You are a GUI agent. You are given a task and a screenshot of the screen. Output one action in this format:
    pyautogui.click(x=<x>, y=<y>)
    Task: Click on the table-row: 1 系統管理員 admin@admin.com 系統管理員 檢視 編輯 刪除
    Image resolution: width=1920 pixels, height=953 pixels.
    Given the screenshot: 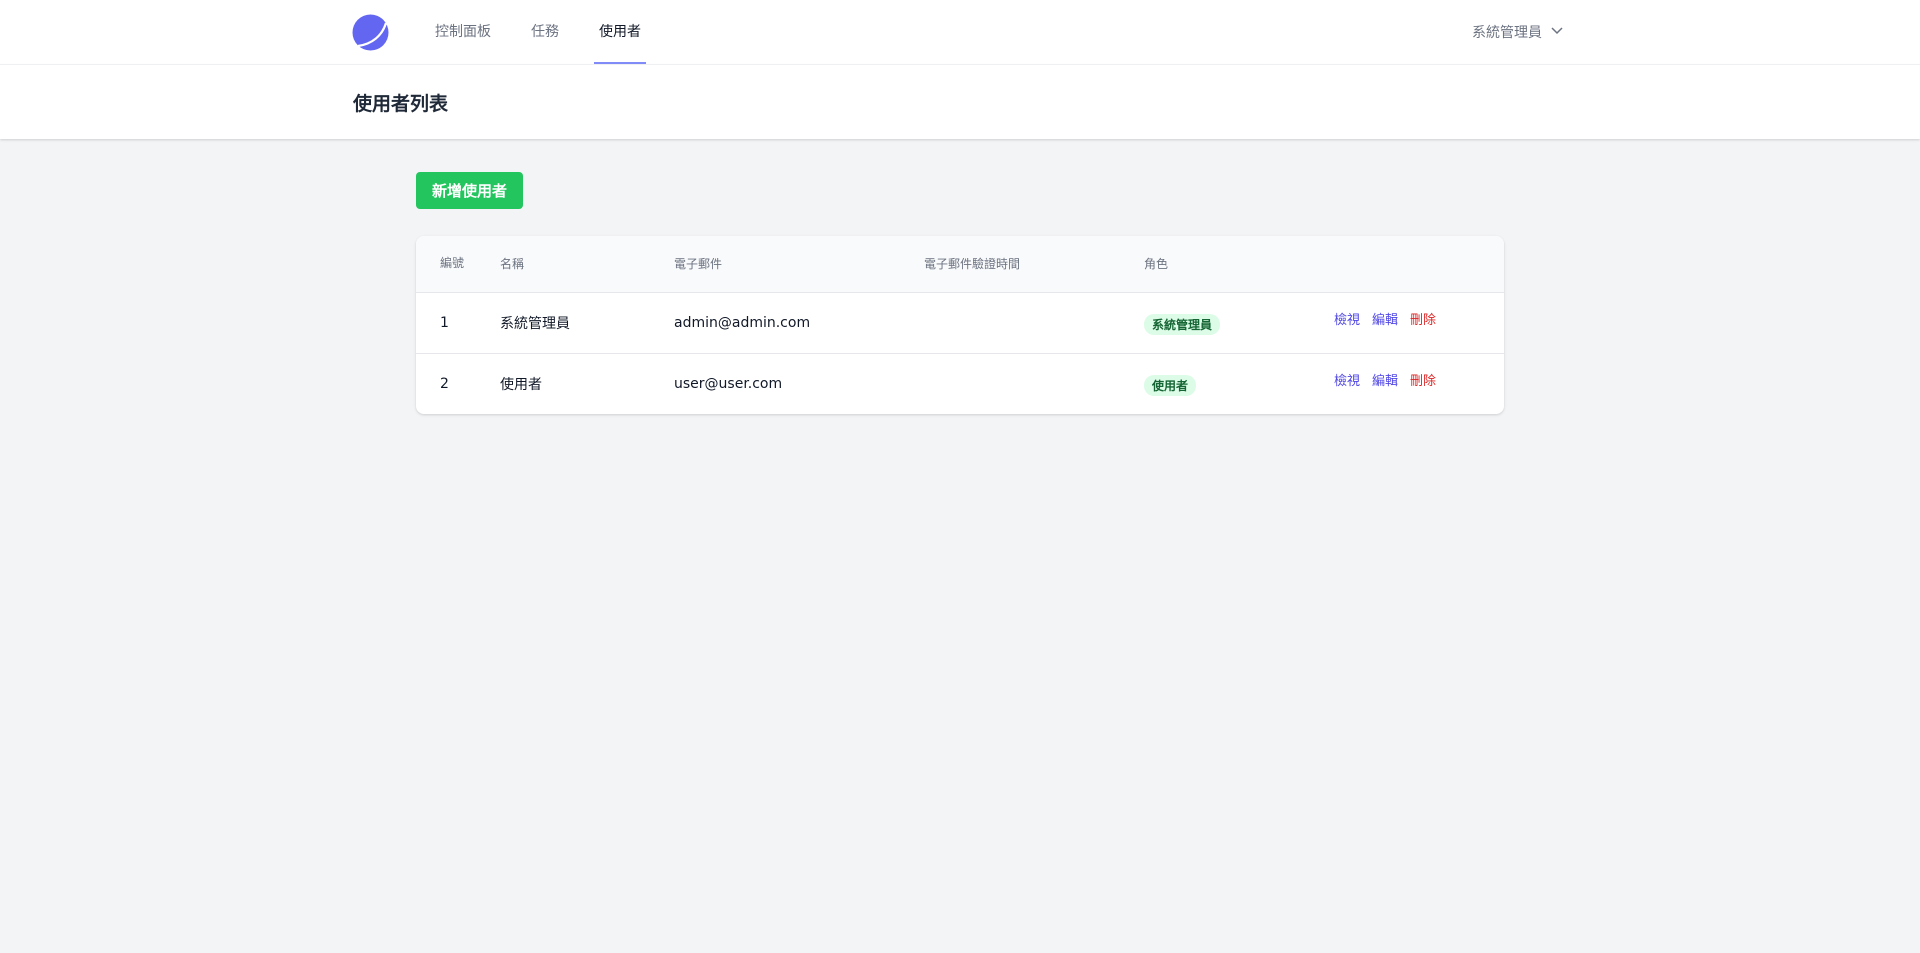 What is the action you would take?
    pyautogui.click(x=960, y=322)
    